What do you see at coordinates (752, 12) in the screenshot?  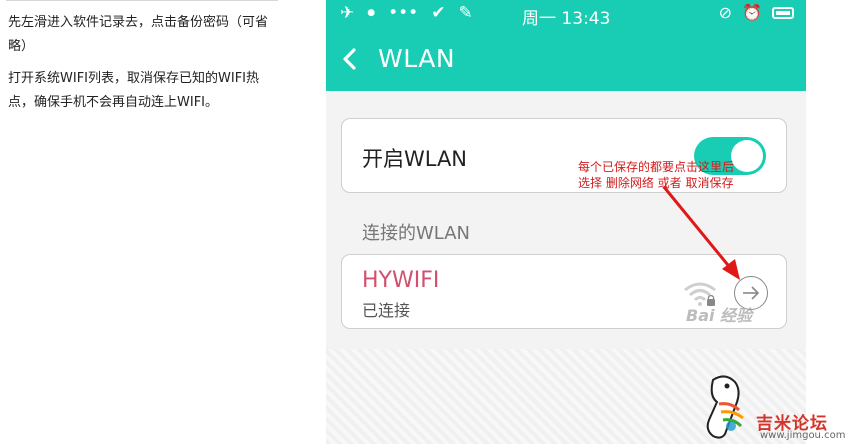 I see `alarm-icon: ⏰` at bounding box center [752, 12].